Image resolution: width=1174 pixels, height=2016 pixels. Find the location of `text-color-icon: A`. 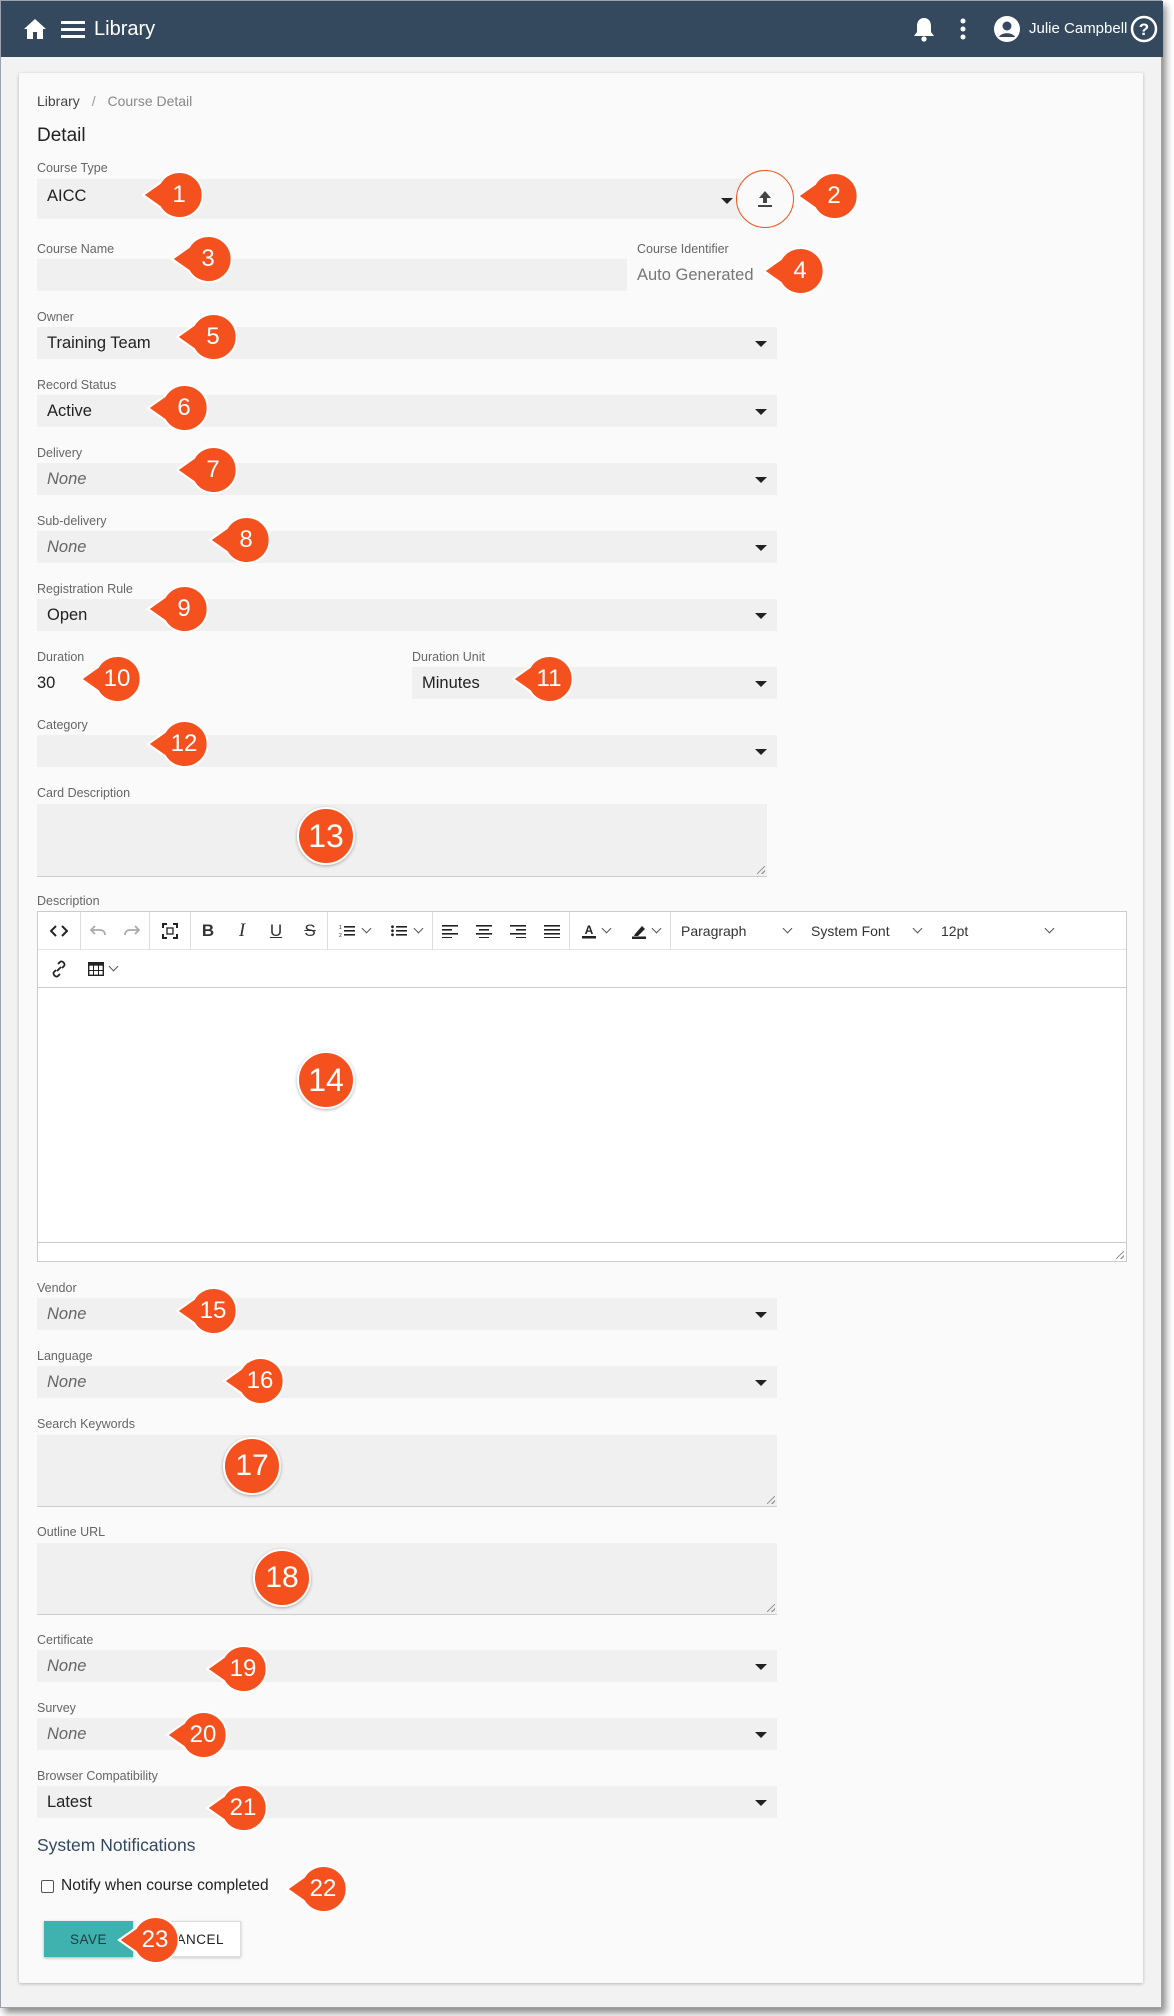

text-color-icon: A is located at coordinates (595, 931).